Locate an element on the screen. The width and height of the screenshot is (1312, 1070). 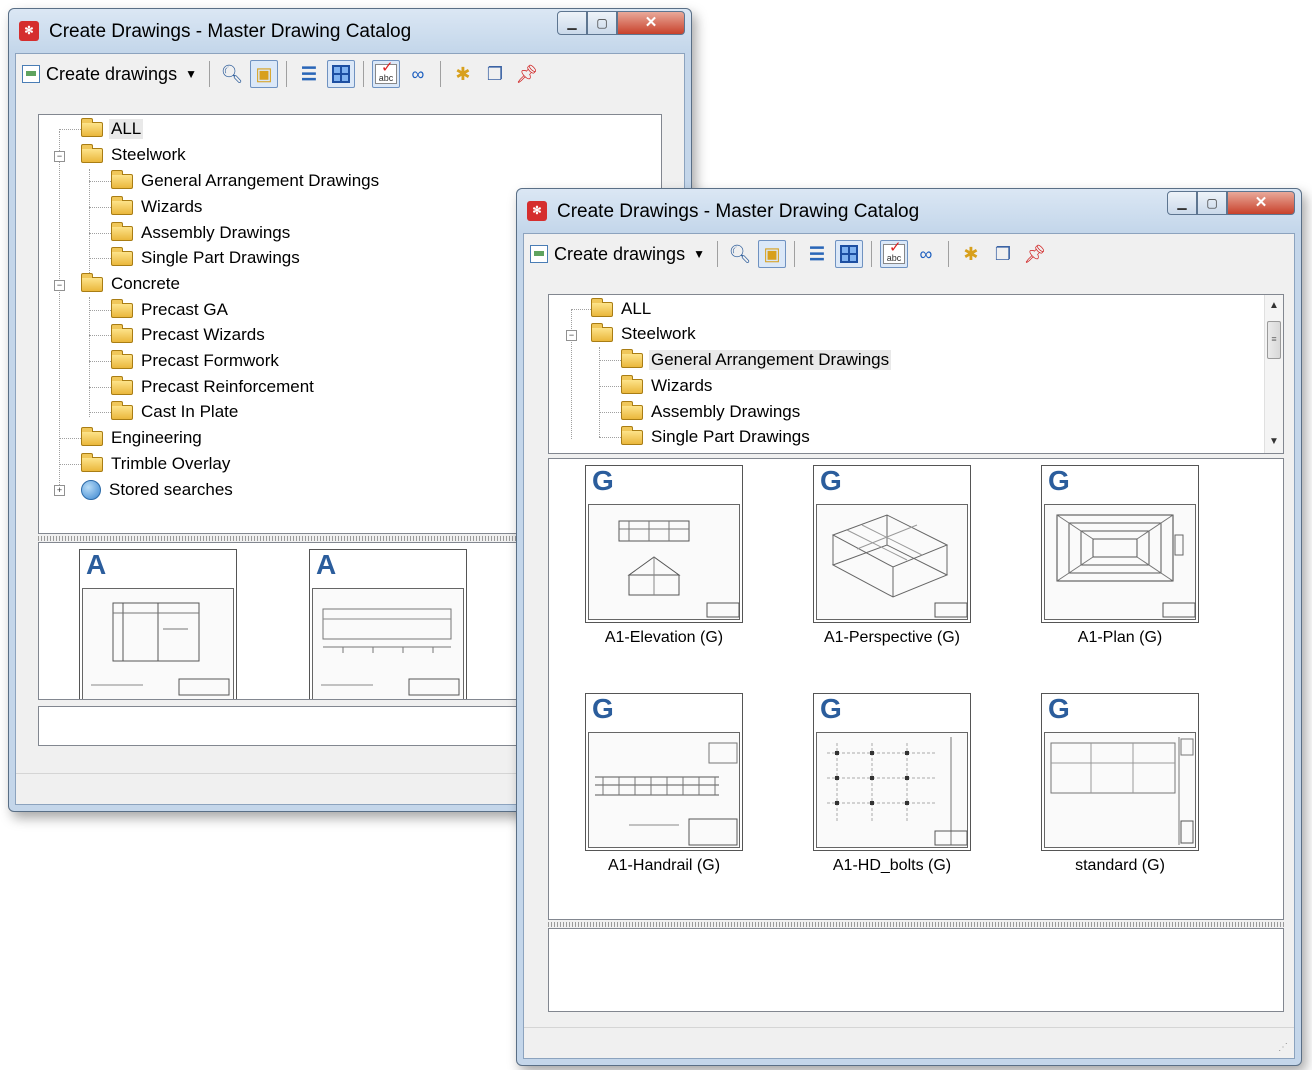
splitter-handle is located at coordinates (916, 924).